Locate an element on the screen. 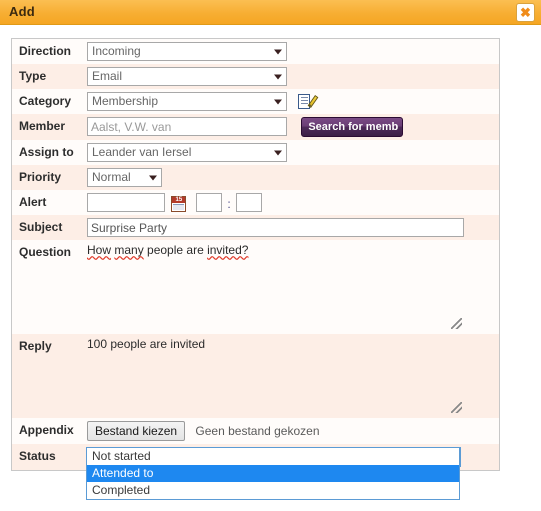 This screenshot has width=541, height=511. label-subject: Subject is located at coordinates (41, 227).